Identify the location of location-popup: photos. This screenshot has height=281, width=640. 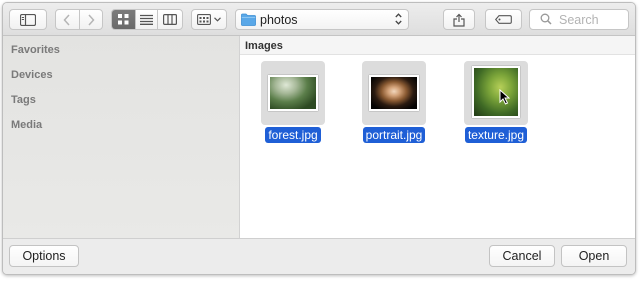
(322, 19).